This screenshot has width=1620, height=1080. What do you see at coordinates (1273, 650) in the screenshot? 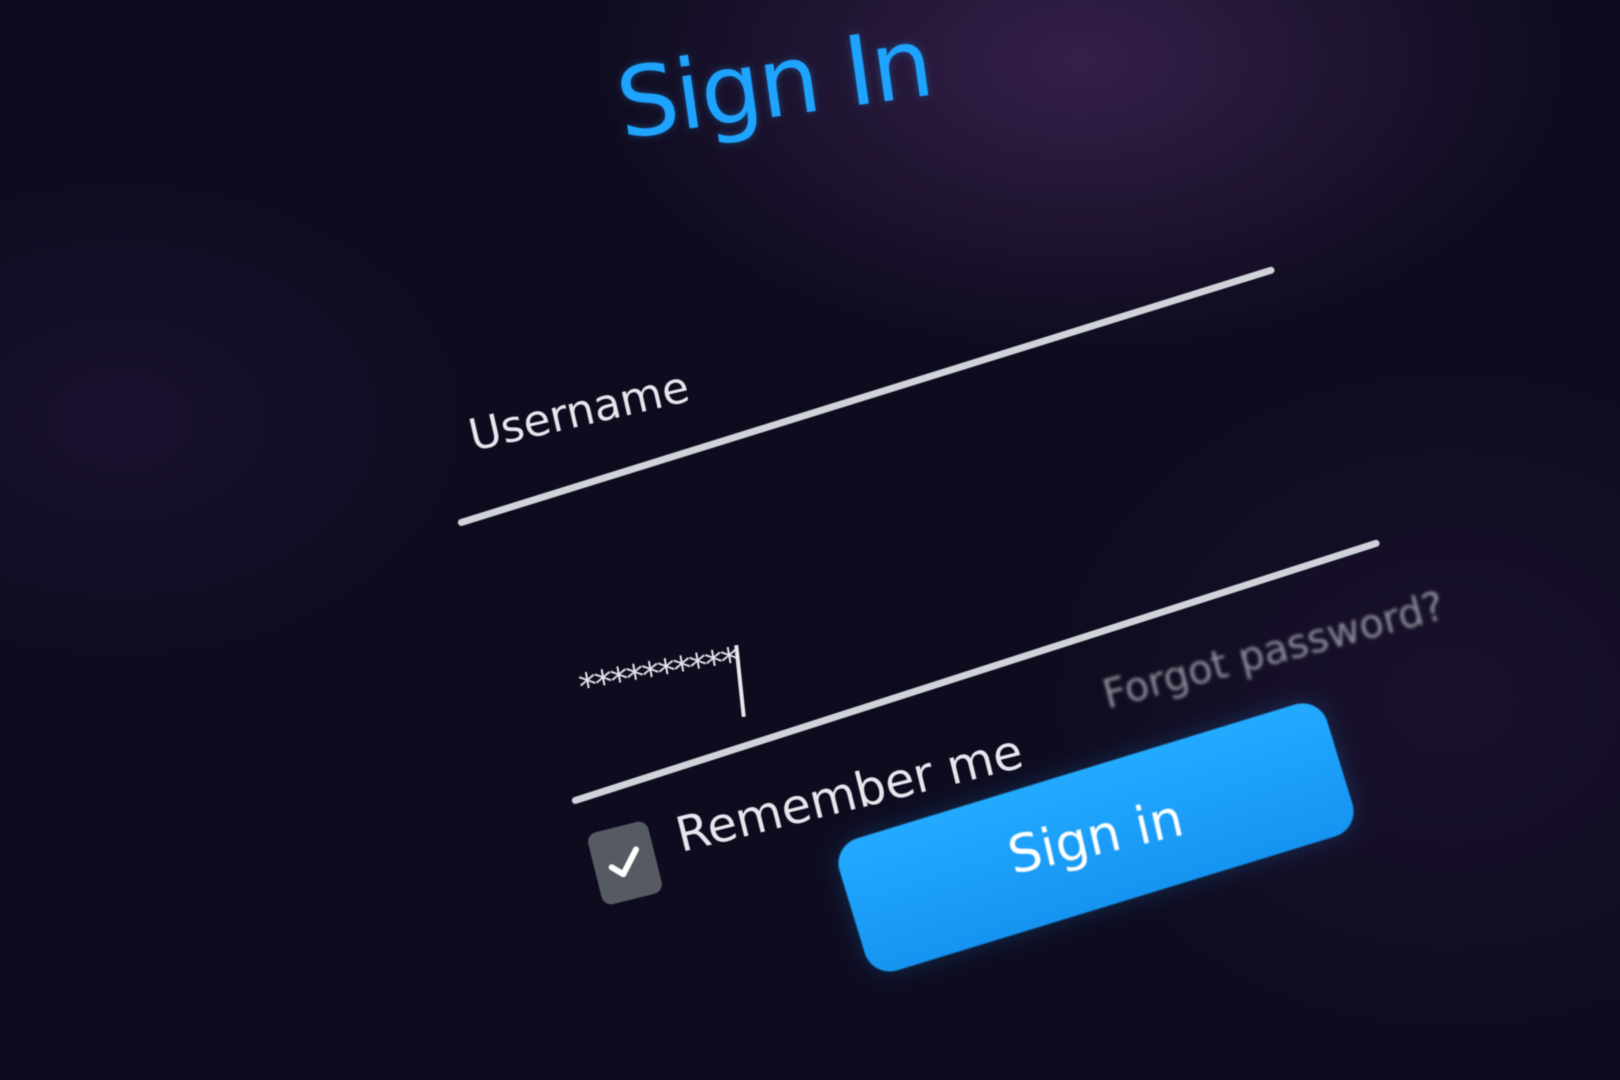
I see `forgot-password-link: Forgot password?` at bounding box center [1273, 650].